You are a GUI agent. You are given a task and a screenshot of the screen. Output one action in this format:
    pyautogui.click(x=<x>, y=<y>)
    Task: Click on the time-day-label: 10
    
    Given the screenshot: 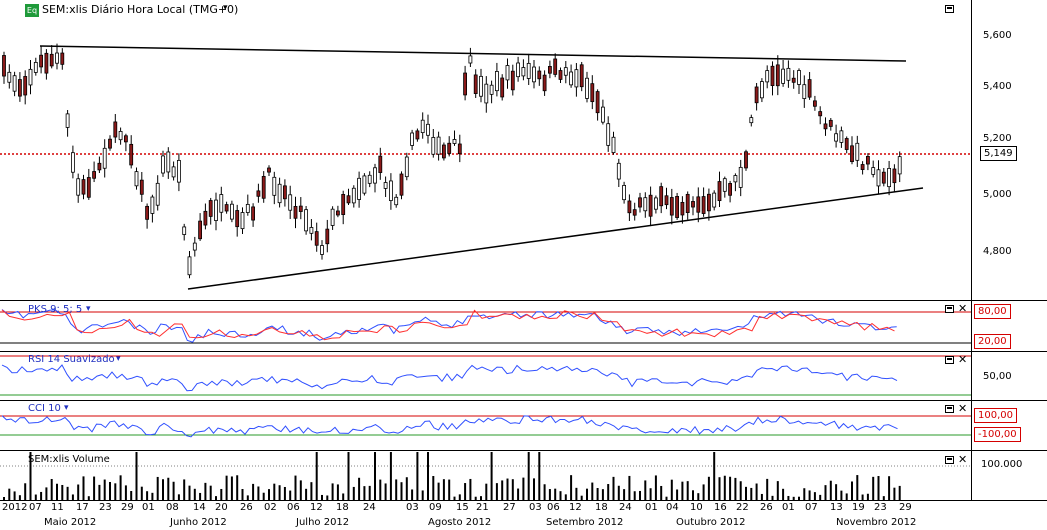 What is the action you would take?
    pyautogui.click(x=696, y=507)
    